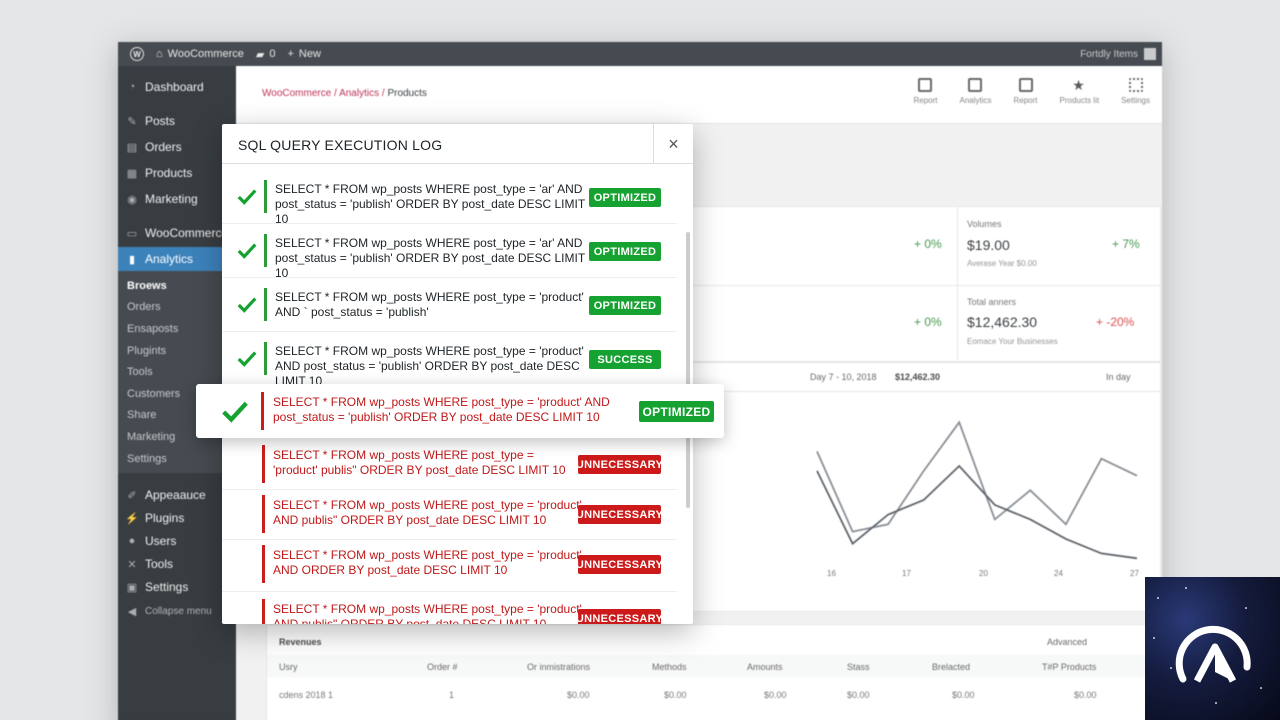  I want to click on brand-logo, so click(1212, 648).